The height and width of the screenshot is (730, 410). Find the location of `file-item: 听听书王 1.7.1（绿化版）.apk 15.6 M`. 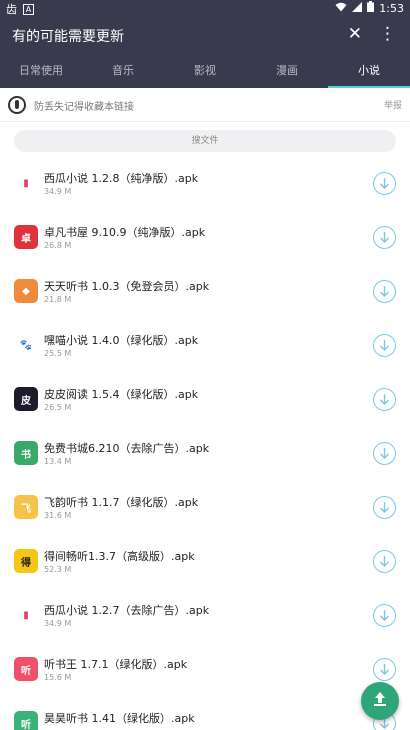

file-item: 听听书王 1.7.1（绿化版）.apk 15.6 M is located at coordinates (205, 669).